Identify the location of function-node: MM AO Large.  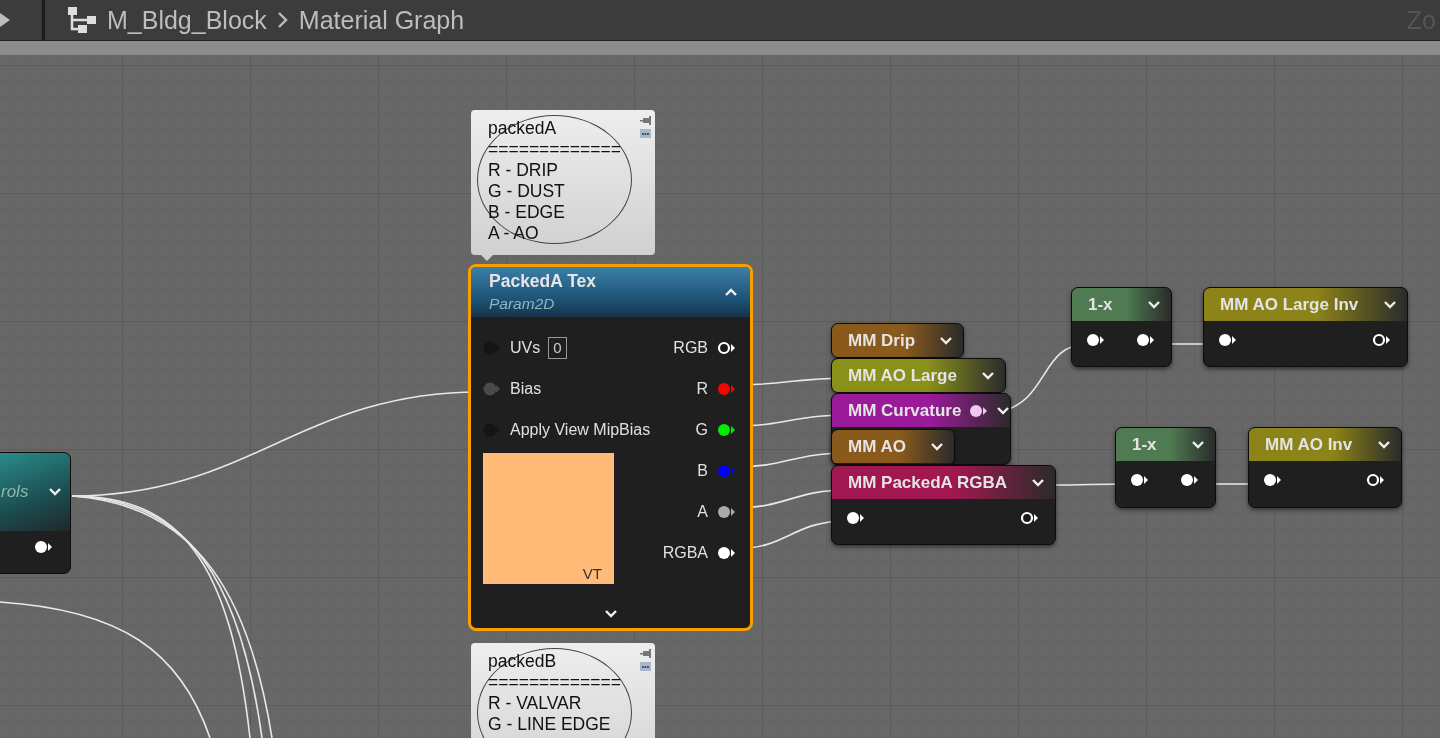
(918, 375).